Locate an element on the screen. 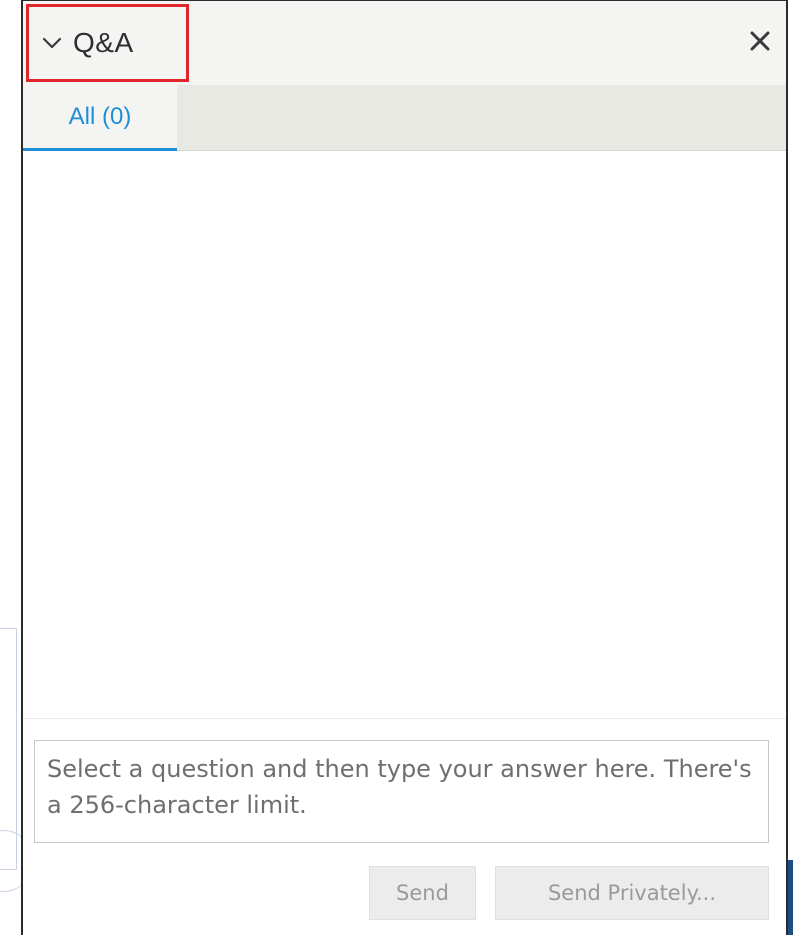 The image size is (793, 935). tab-bar: All (0) is located at coordinates (404, 118).